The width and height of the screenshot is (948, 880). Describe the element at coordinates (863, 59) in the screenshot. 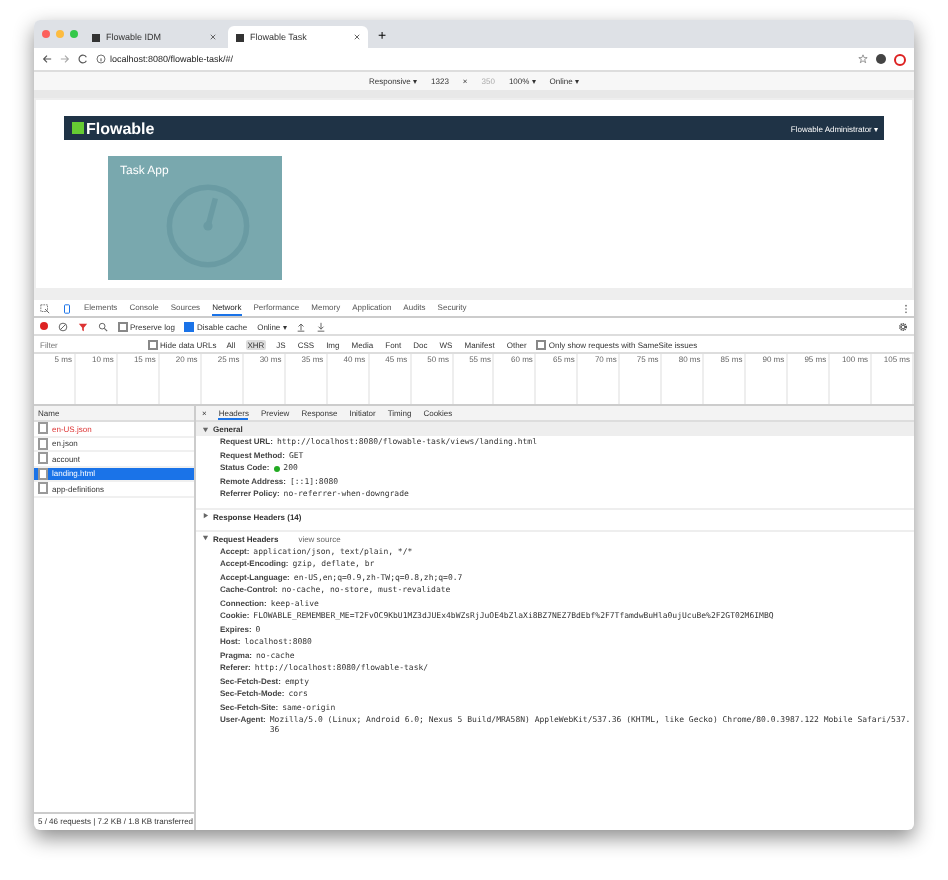

I see `star-icon` at that location.